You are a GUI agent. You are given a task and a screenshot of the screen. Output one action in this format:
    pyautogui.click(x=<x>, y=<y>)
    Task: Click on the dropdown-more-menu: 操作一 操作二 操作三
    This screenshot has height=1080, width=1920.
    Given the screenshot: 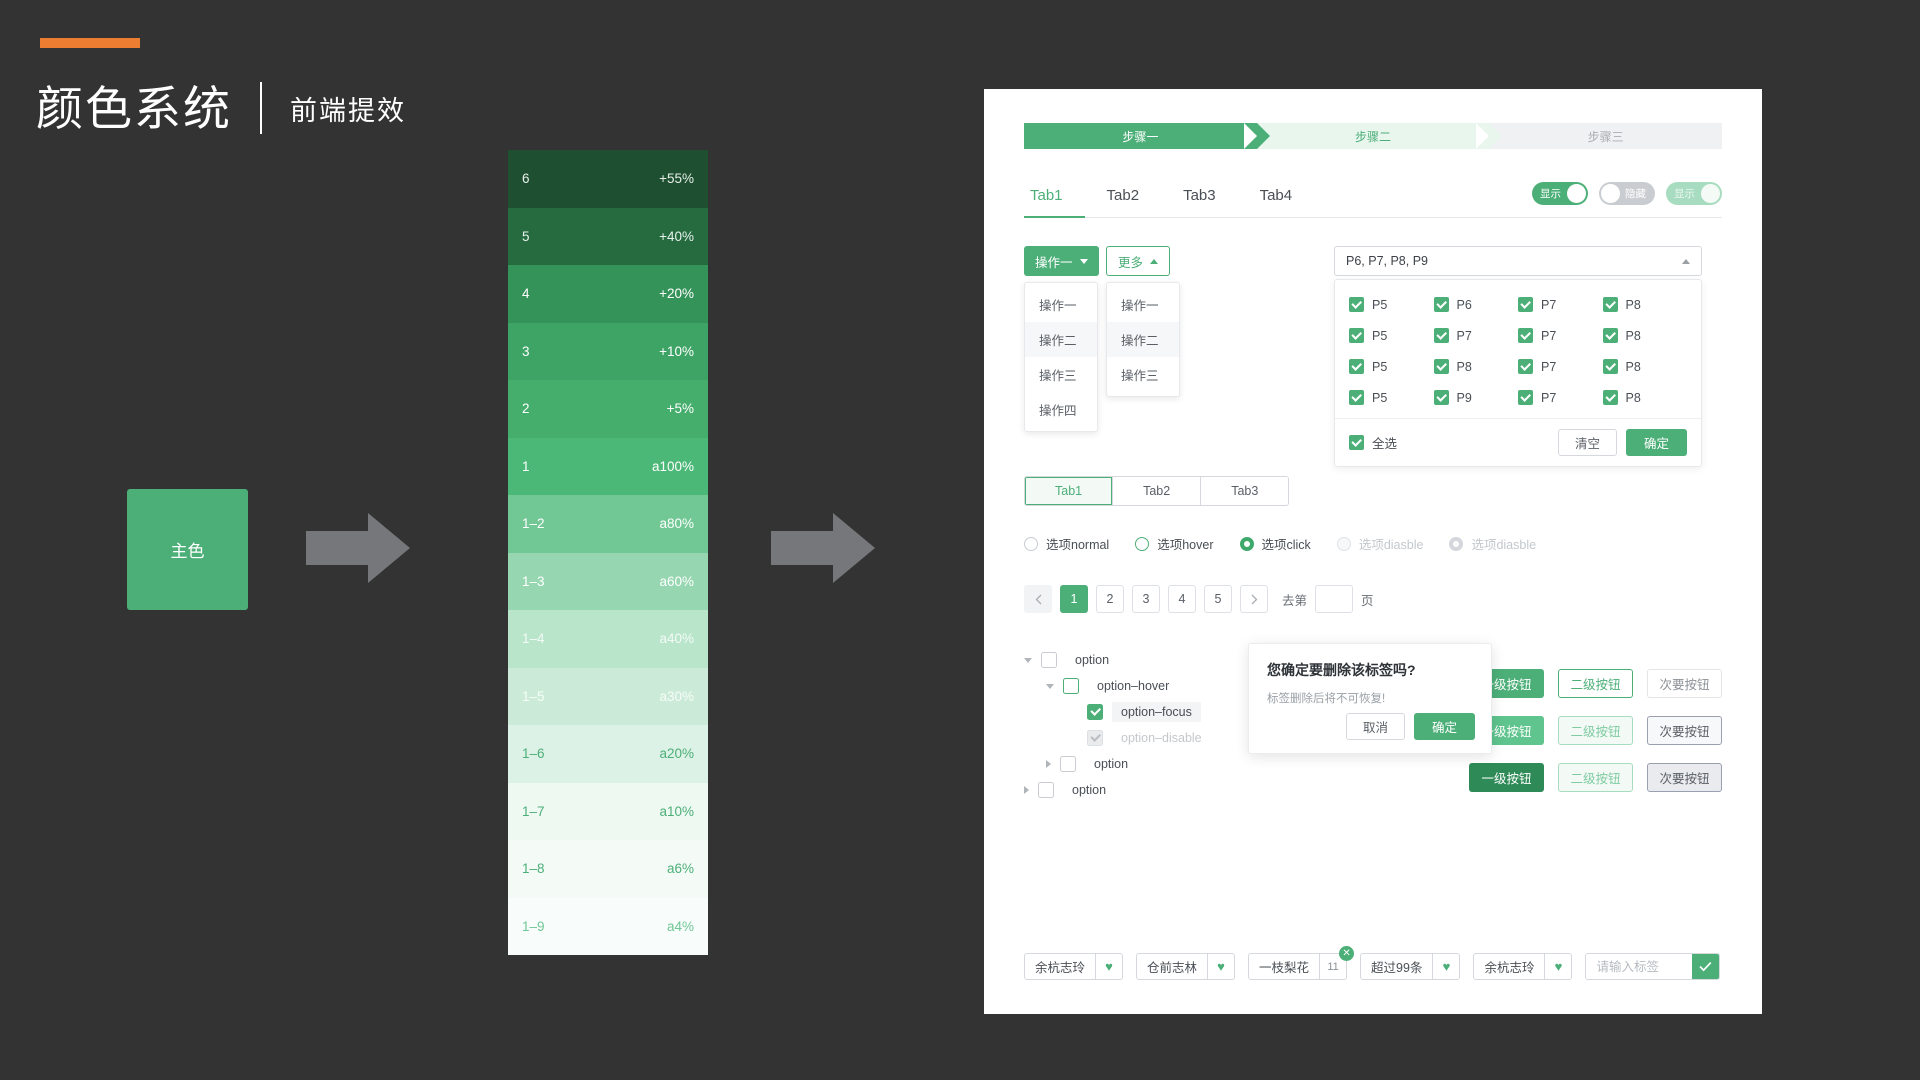 What is the action you would take?
    pyautogui.click(x=1143, y=339)
    